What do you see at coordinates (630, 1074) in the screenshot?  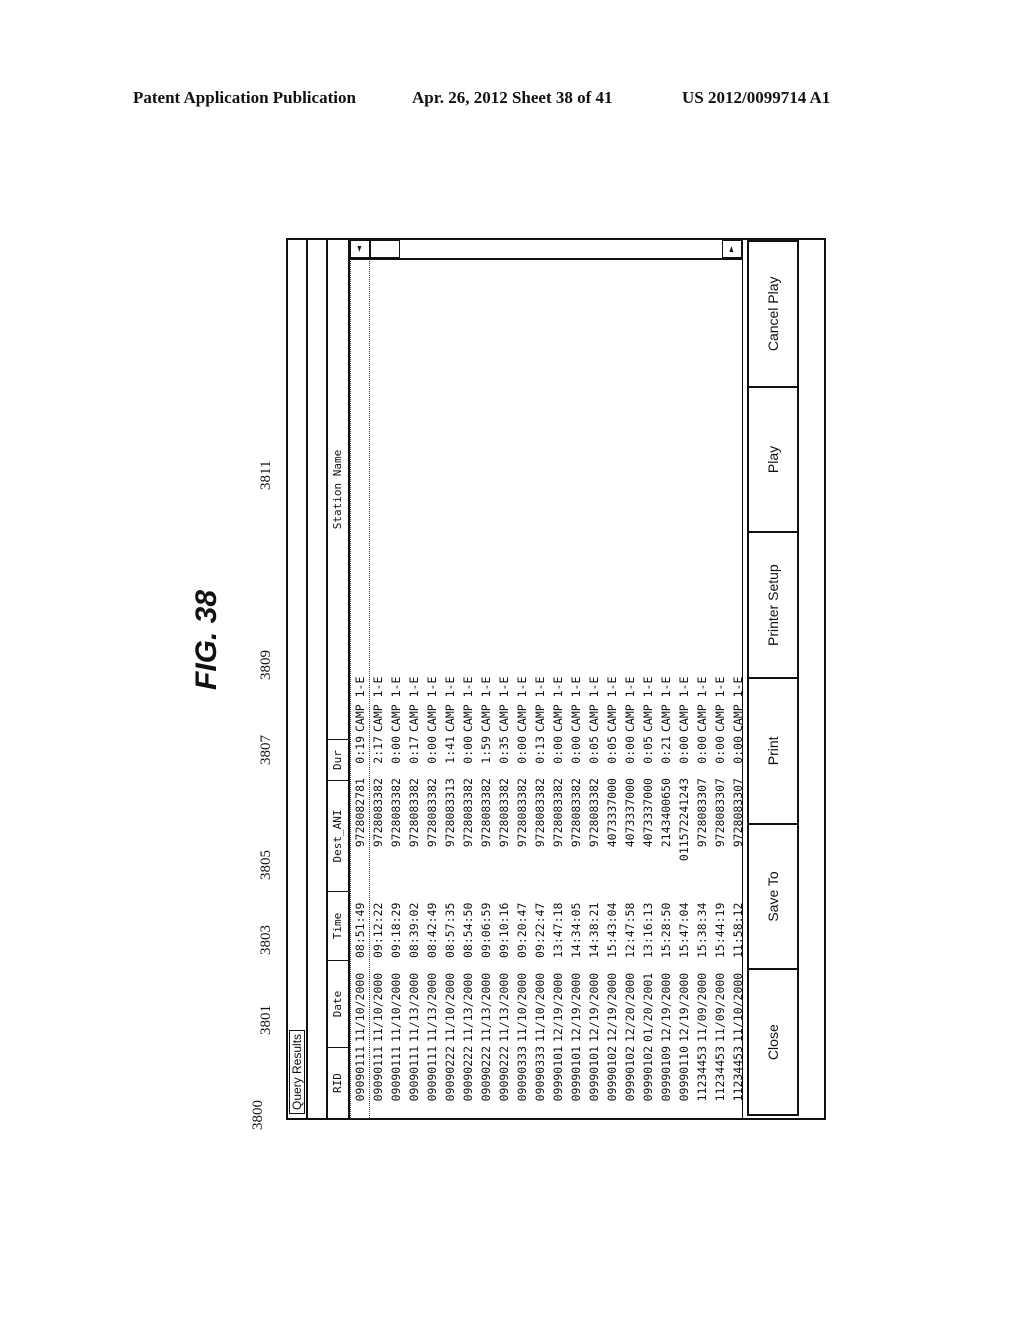 I see `cell-rid: 09990102` at bounding box center [630, 1074].